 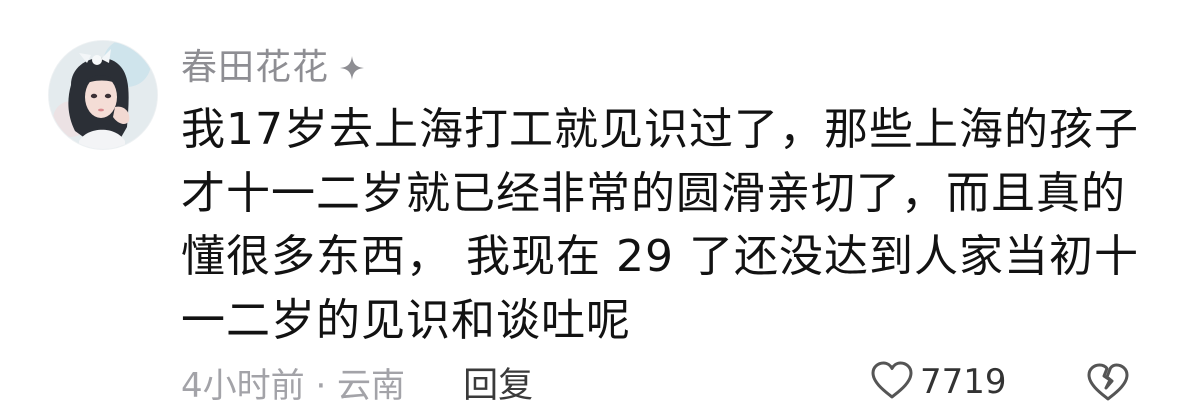 What do you see at coordinates (498, 382) in the screenshot?
I see `reply-button: 回复` at bounding box center [498, 382].